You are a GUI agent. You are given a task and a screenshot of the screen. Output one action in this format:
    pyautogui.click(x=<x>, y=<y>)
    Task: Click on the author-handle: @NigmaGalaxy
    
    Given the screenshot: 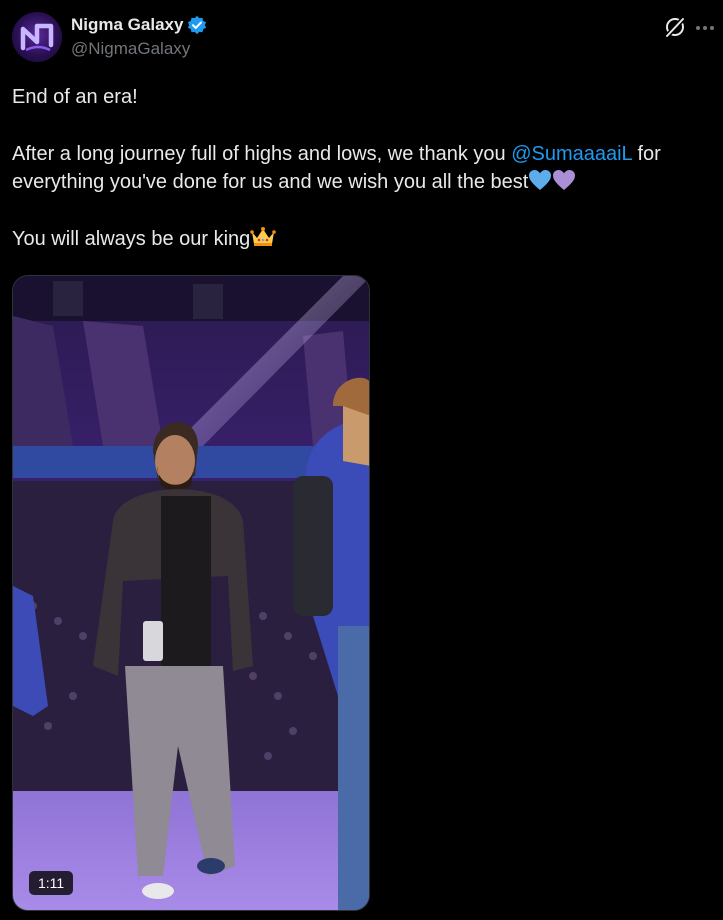 What is the action you would take?
    pyautogui.click(x=139, y=49)
    